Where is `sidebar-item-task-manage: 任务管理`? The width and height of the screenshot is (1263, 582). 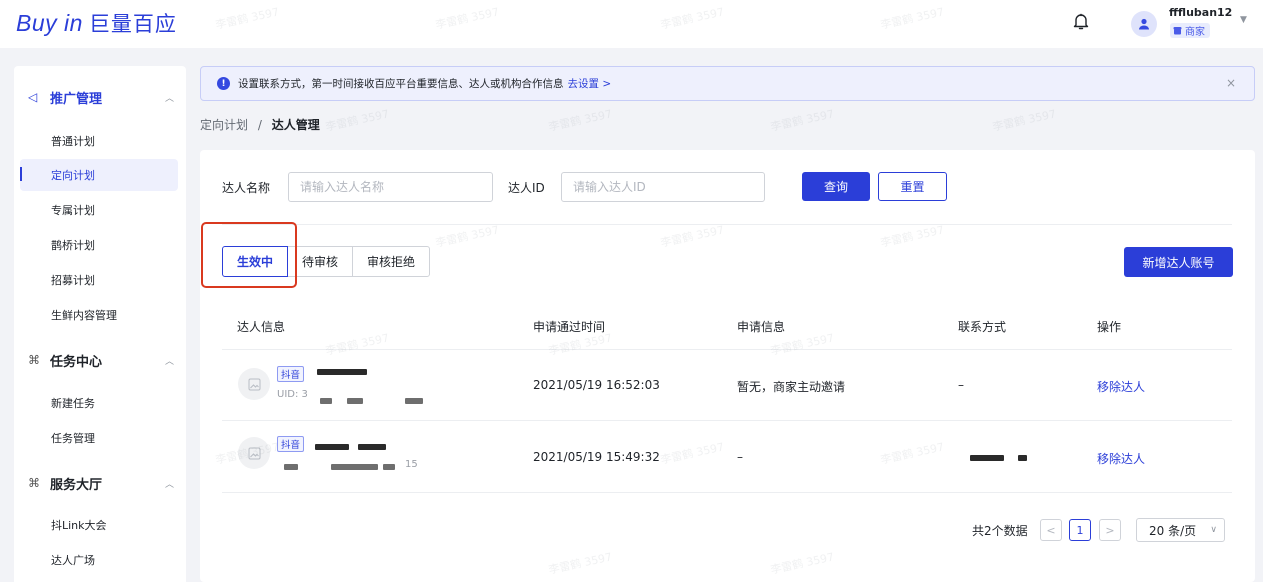 sidebar-item-task-manage: 任务管理 is located at coordinates (99, 438).